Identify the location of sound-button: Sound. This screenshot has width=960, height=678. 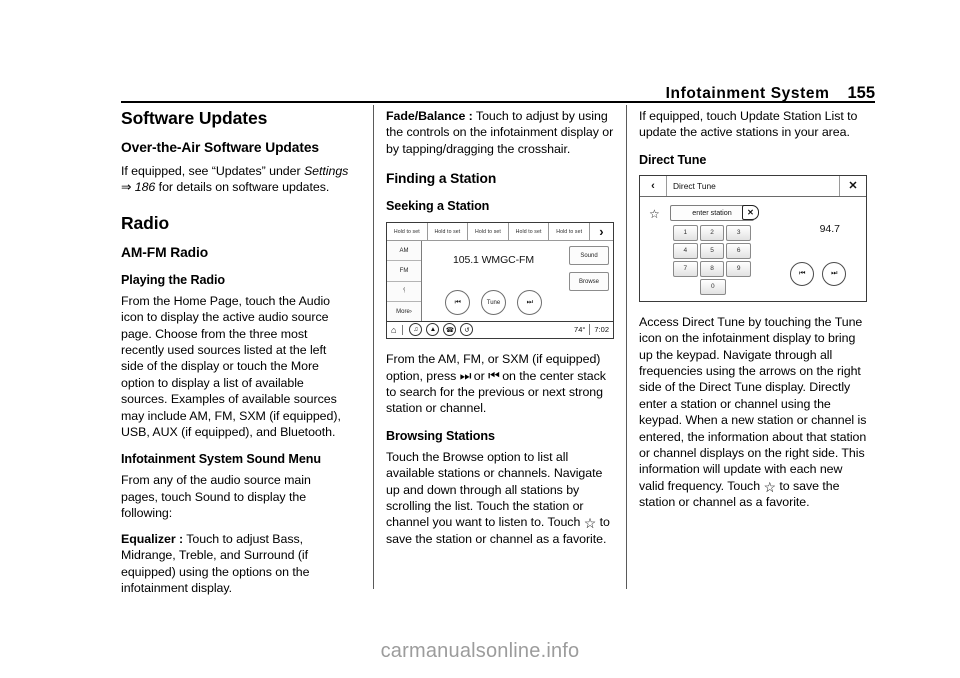
(589, 256).